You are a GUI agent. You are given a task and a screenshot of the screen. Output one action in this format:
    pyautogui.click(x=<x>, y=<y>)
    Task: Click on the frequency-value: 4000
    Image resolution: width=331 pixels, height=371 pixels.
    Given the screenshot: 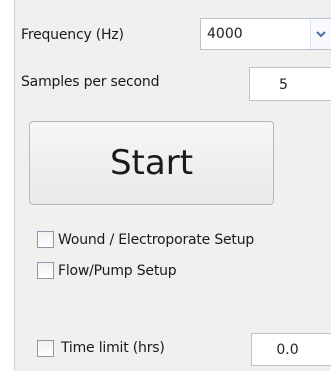 What is the action you would take?
    pyautogui.click(x=225, y=34)
    